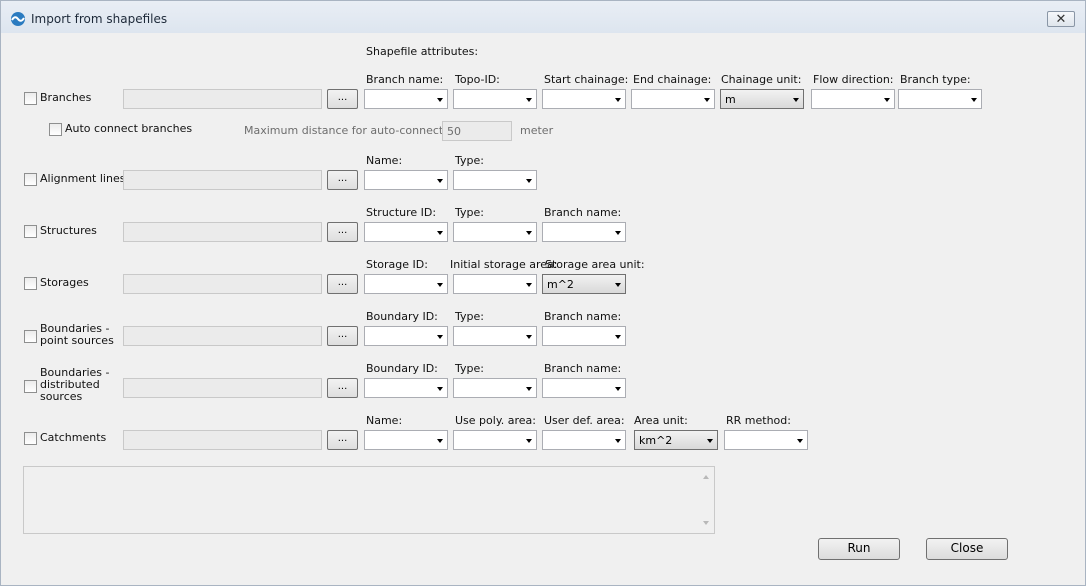 The width and height of the screenshot is (1086, 586). Describe the element at coordinates (68, 230) in the screenshot. I see `structures-checkbox-label: Structures` at that location.